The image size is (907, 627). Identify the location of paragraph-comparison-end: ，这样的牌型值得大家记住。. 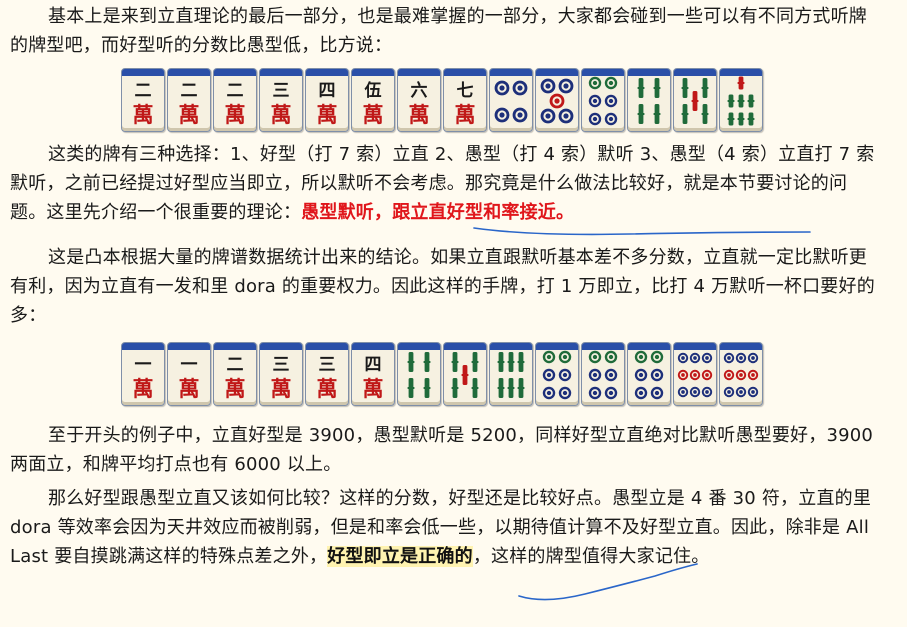
(591, 556).